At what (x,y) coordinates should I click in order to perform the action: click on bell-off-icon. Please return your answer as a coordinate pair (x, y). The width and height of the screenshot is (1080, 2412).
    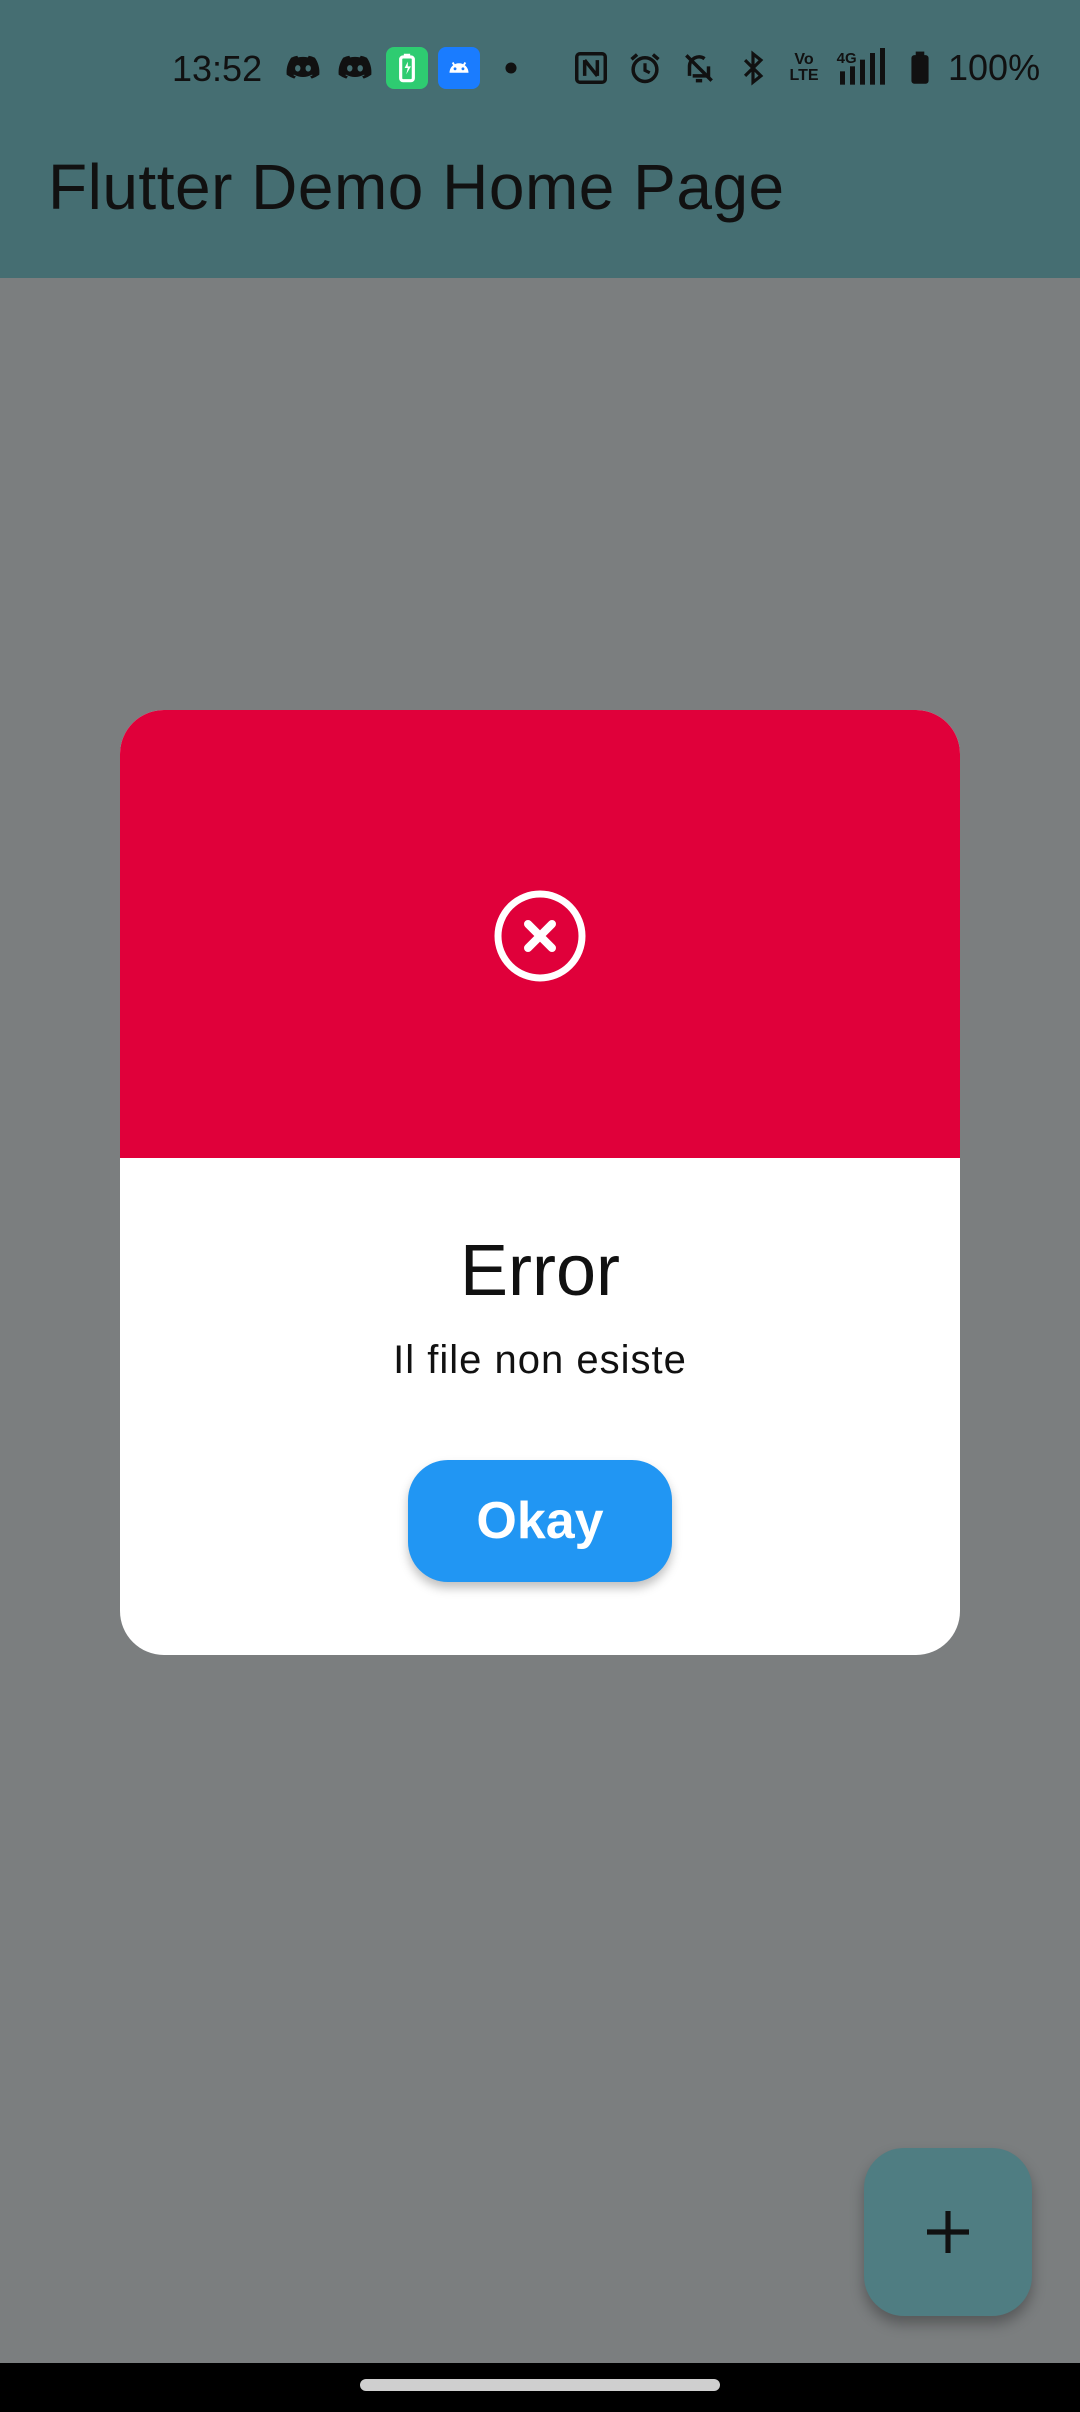
    Looking at the image, I should click on (699, 68).